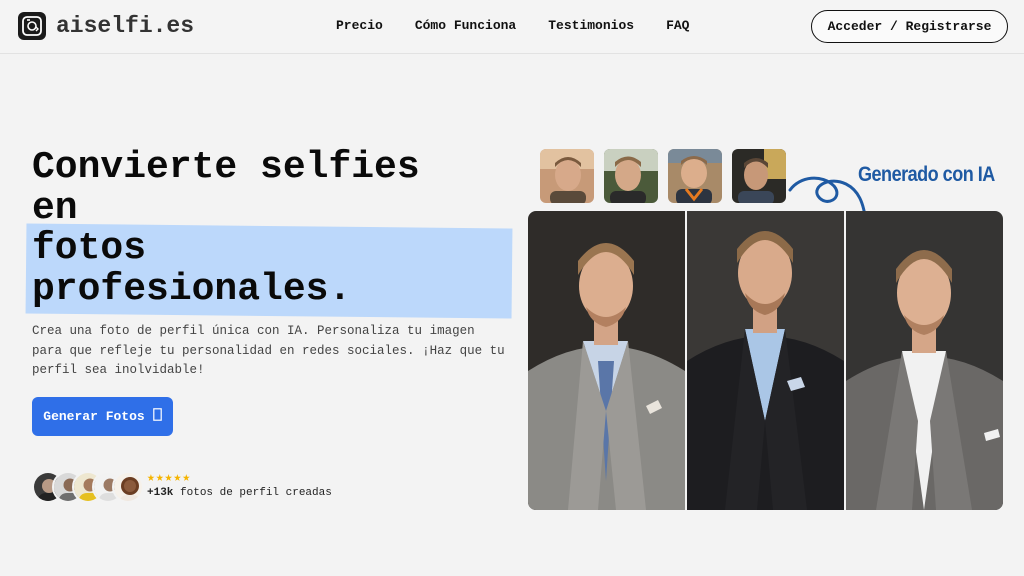 The height and width of the screenshot is (576, 1024). I want to click on generate-photos-label: Generar Fotos, so click(94, 416).